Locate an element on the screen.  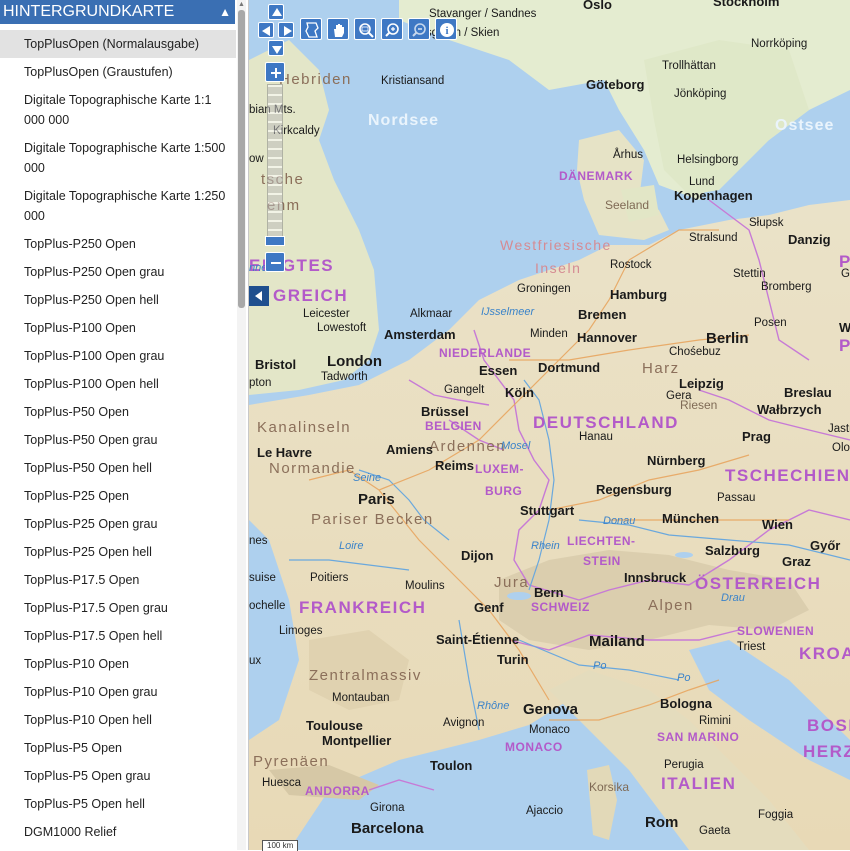
city-label: ochelle is located at coordinates (267, 606).